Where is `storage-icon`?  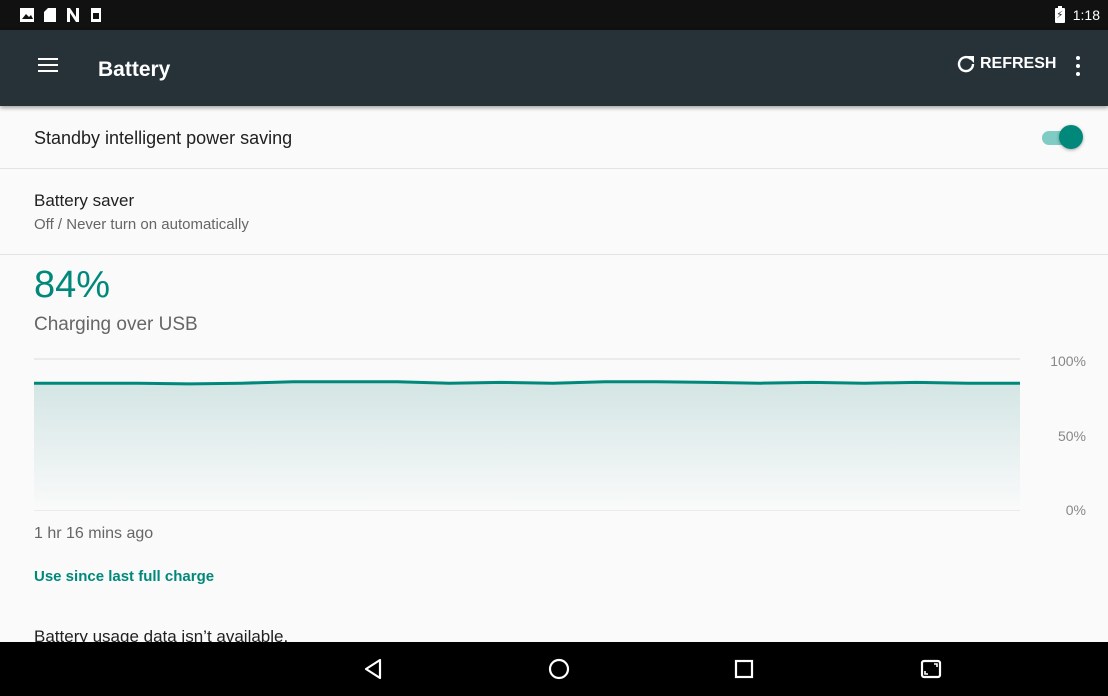
storage-icon is located at coordinates (96, 15).